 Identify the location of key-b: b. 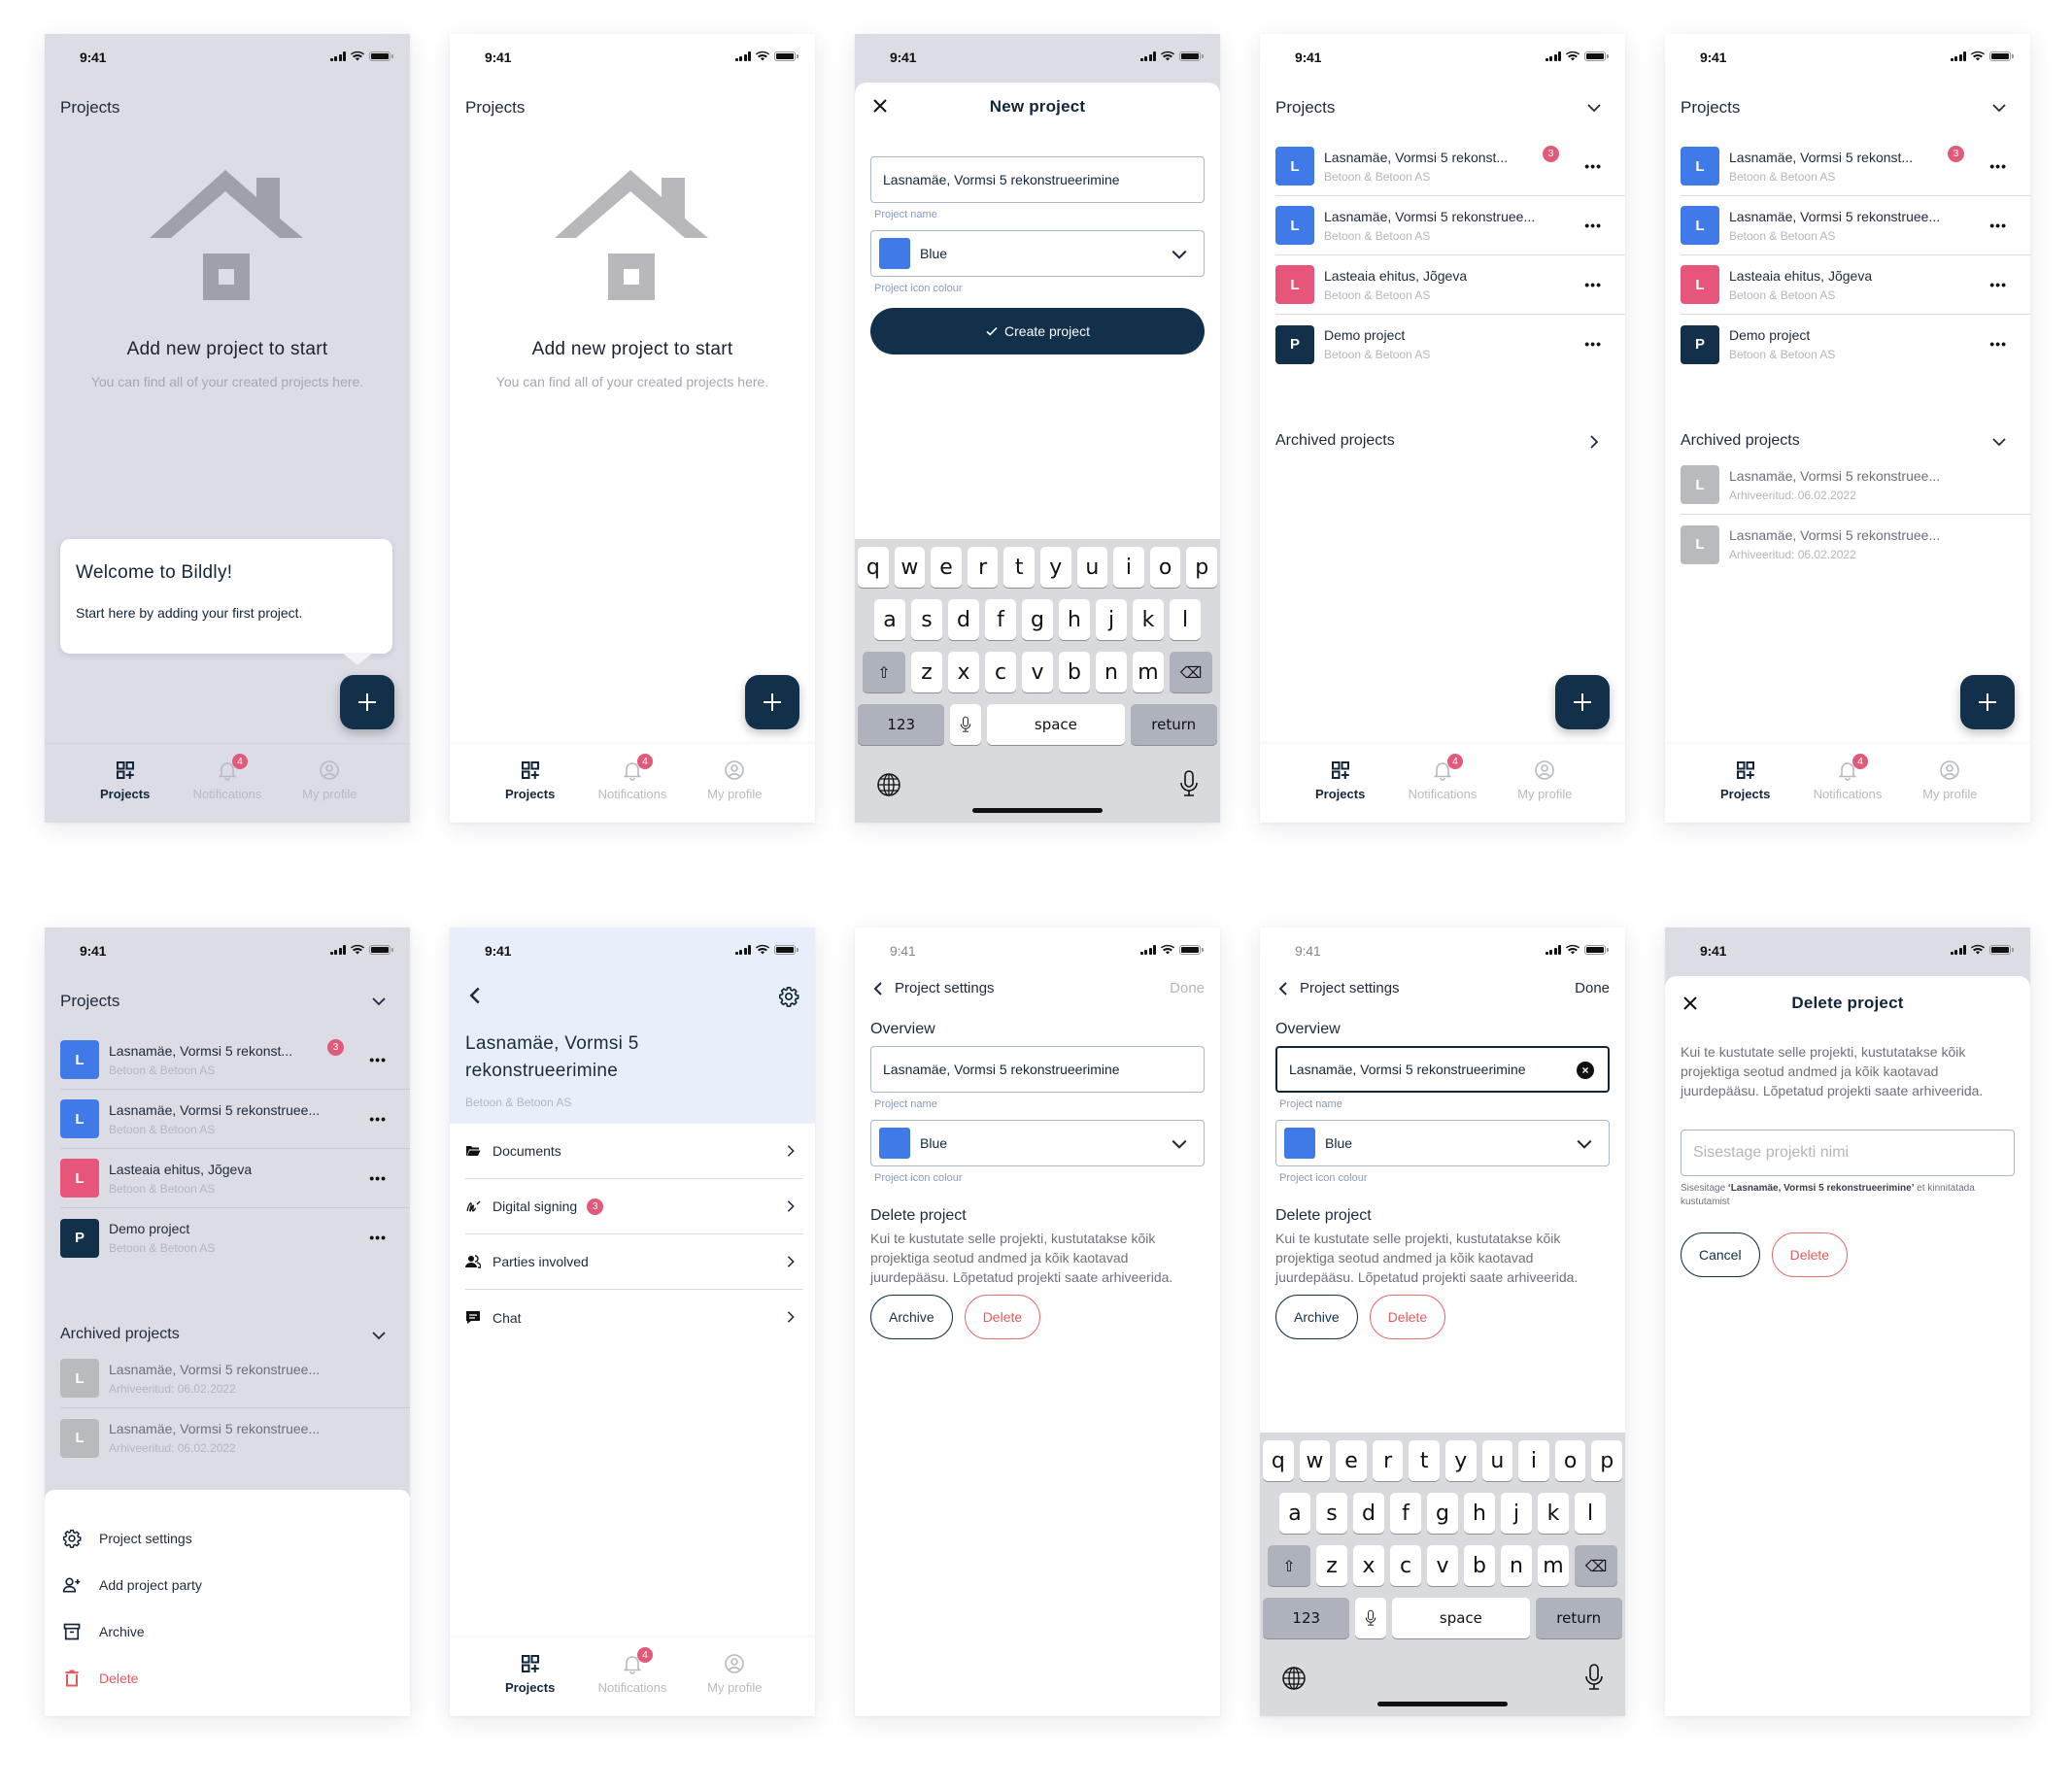
(1074, 672).